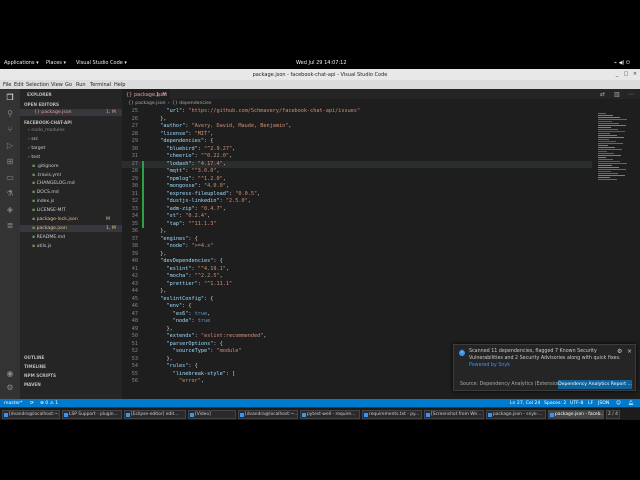 This screenshot has height=480, width=640. Describe the element at coordinates (193, 171) in the screenshot. I see `code-text: "mqtt": "^3.0.0",` at that location.